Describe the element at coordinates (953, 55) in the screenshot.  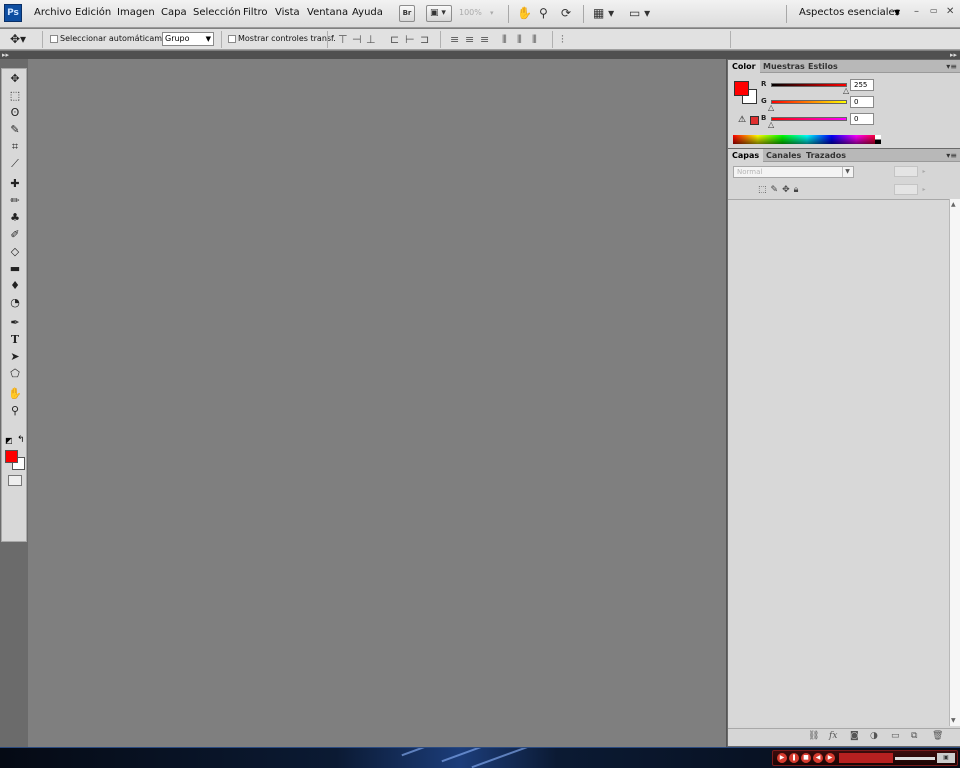
I see `collapse-panels-icon: ▸▸` at that location.